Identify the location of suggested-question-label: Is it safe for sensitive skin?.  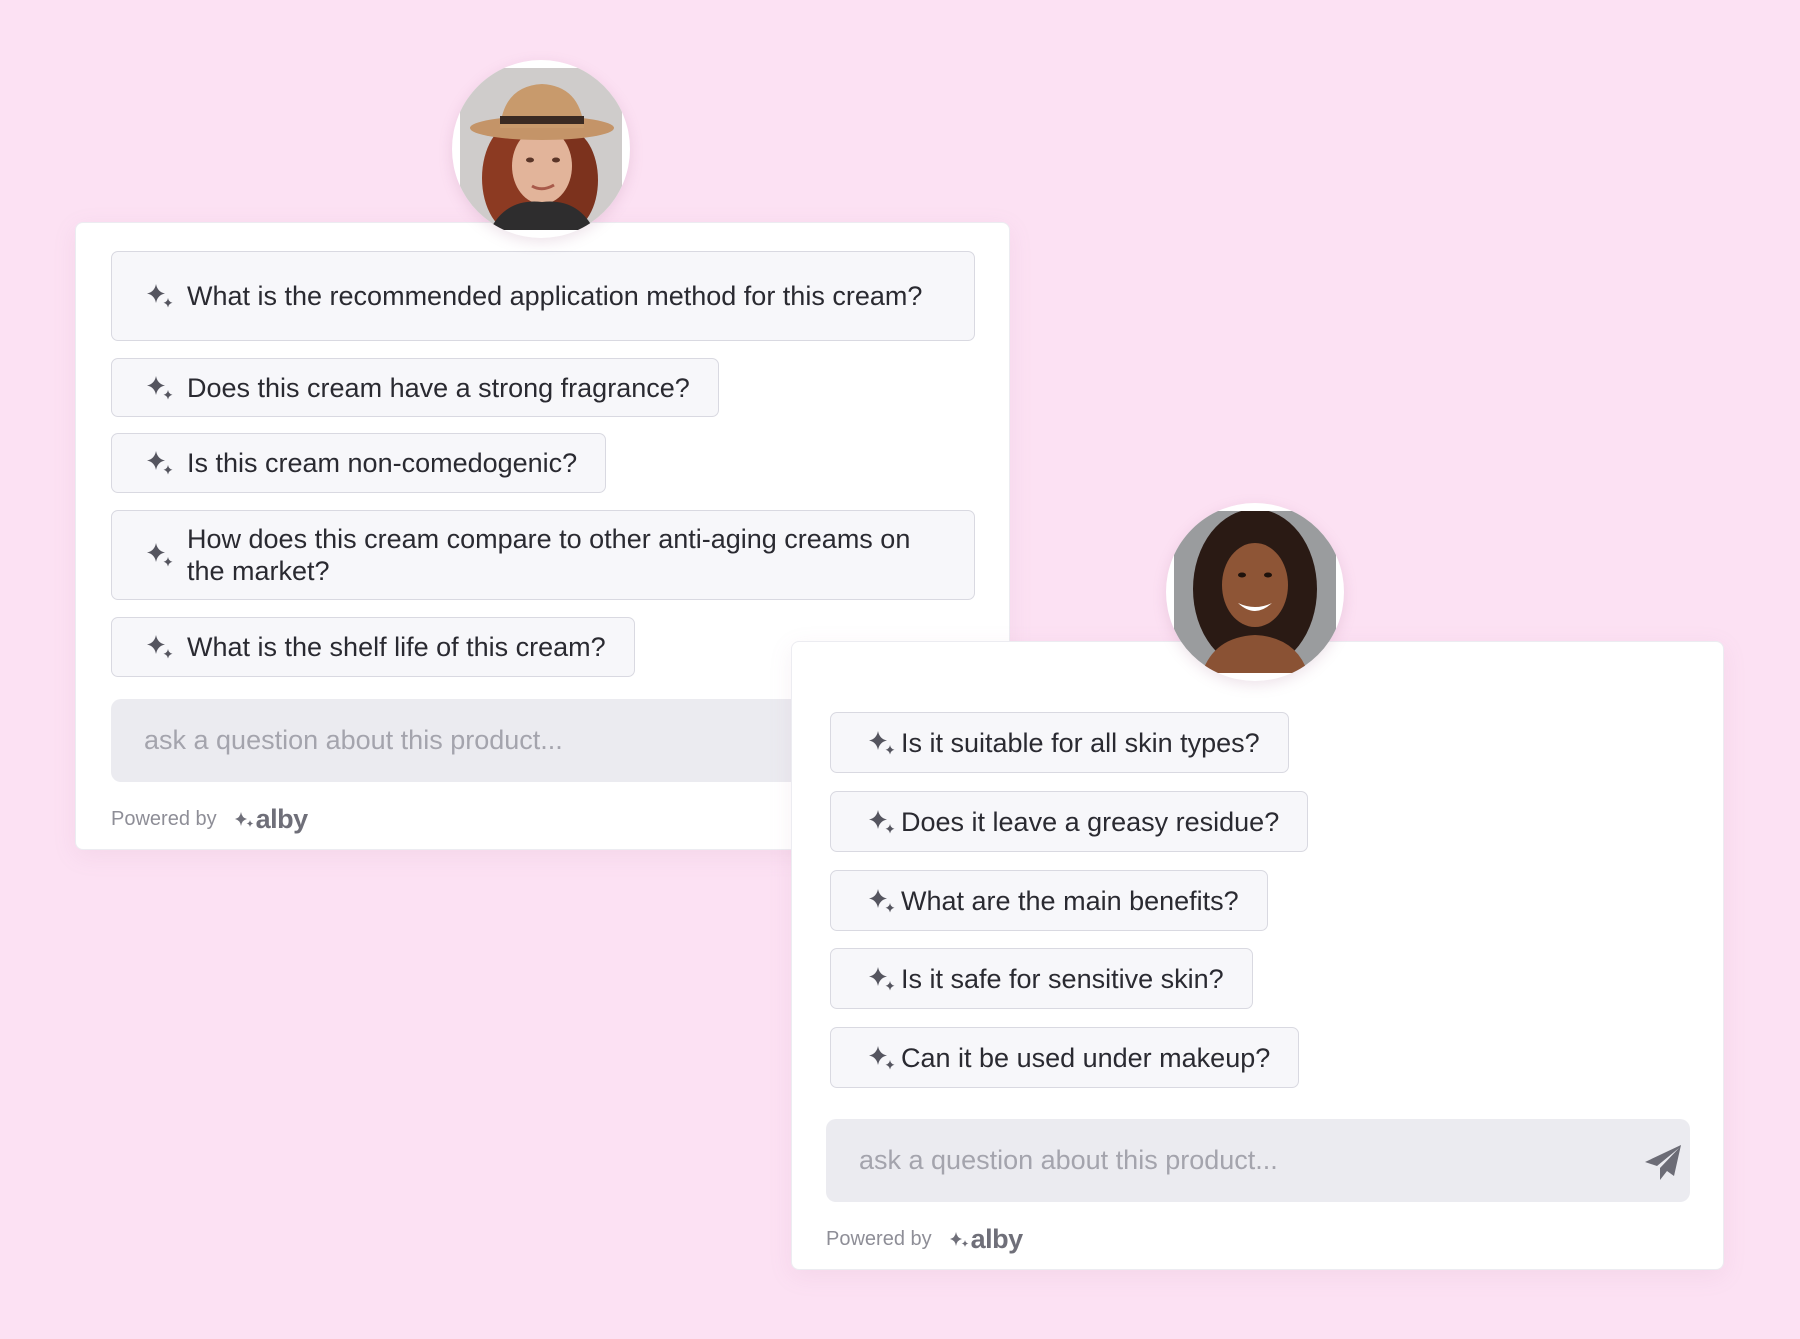
(1062, 978).